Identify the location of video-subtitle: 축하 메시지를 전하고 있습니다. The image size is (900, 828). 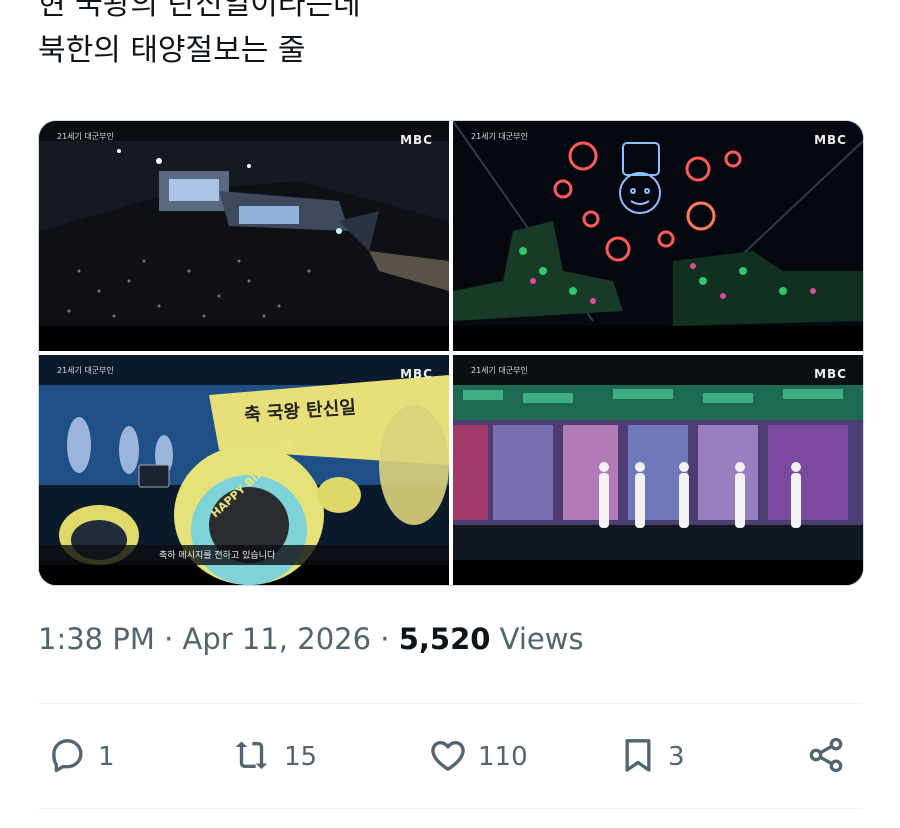
(217, 556).